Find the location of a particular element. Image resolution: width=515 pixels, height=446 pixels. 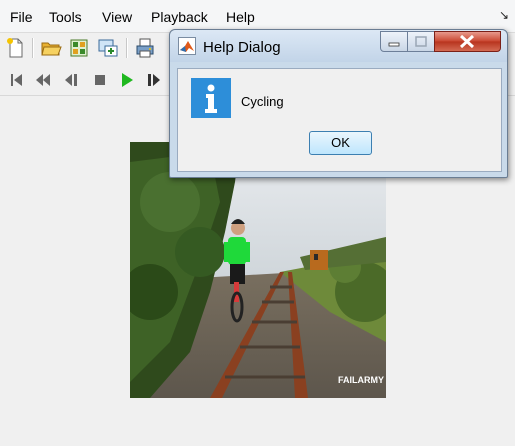

close-button is located at coordinates (467, 41).